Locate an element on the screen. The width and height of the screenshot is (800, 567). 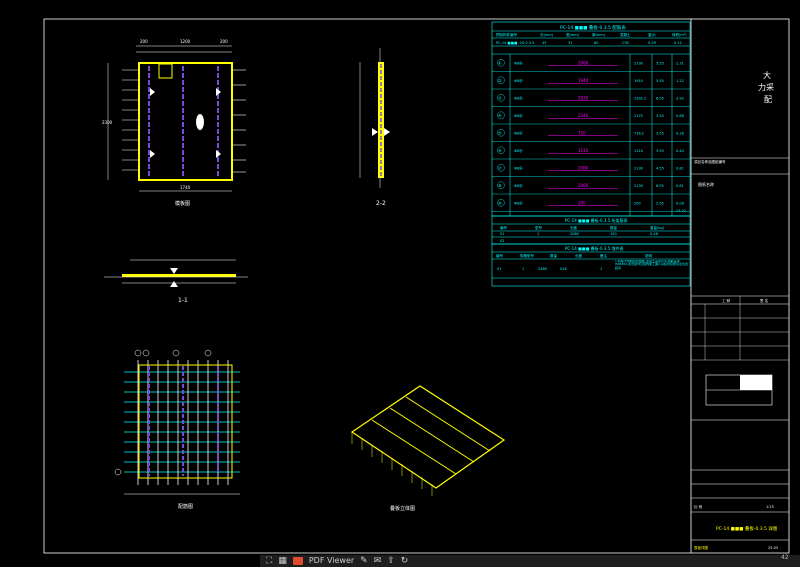
rebar-row-c: 0.28 is located at coordinates (680, 133).